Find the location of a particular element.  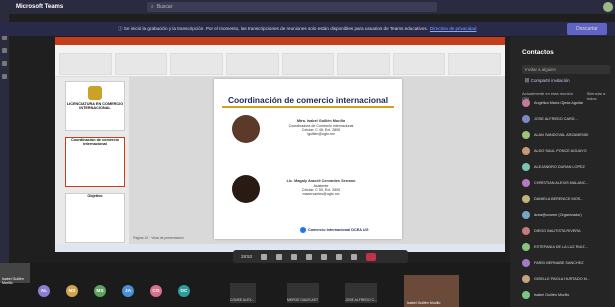

hand-icon is located at coordinates (324, 256).